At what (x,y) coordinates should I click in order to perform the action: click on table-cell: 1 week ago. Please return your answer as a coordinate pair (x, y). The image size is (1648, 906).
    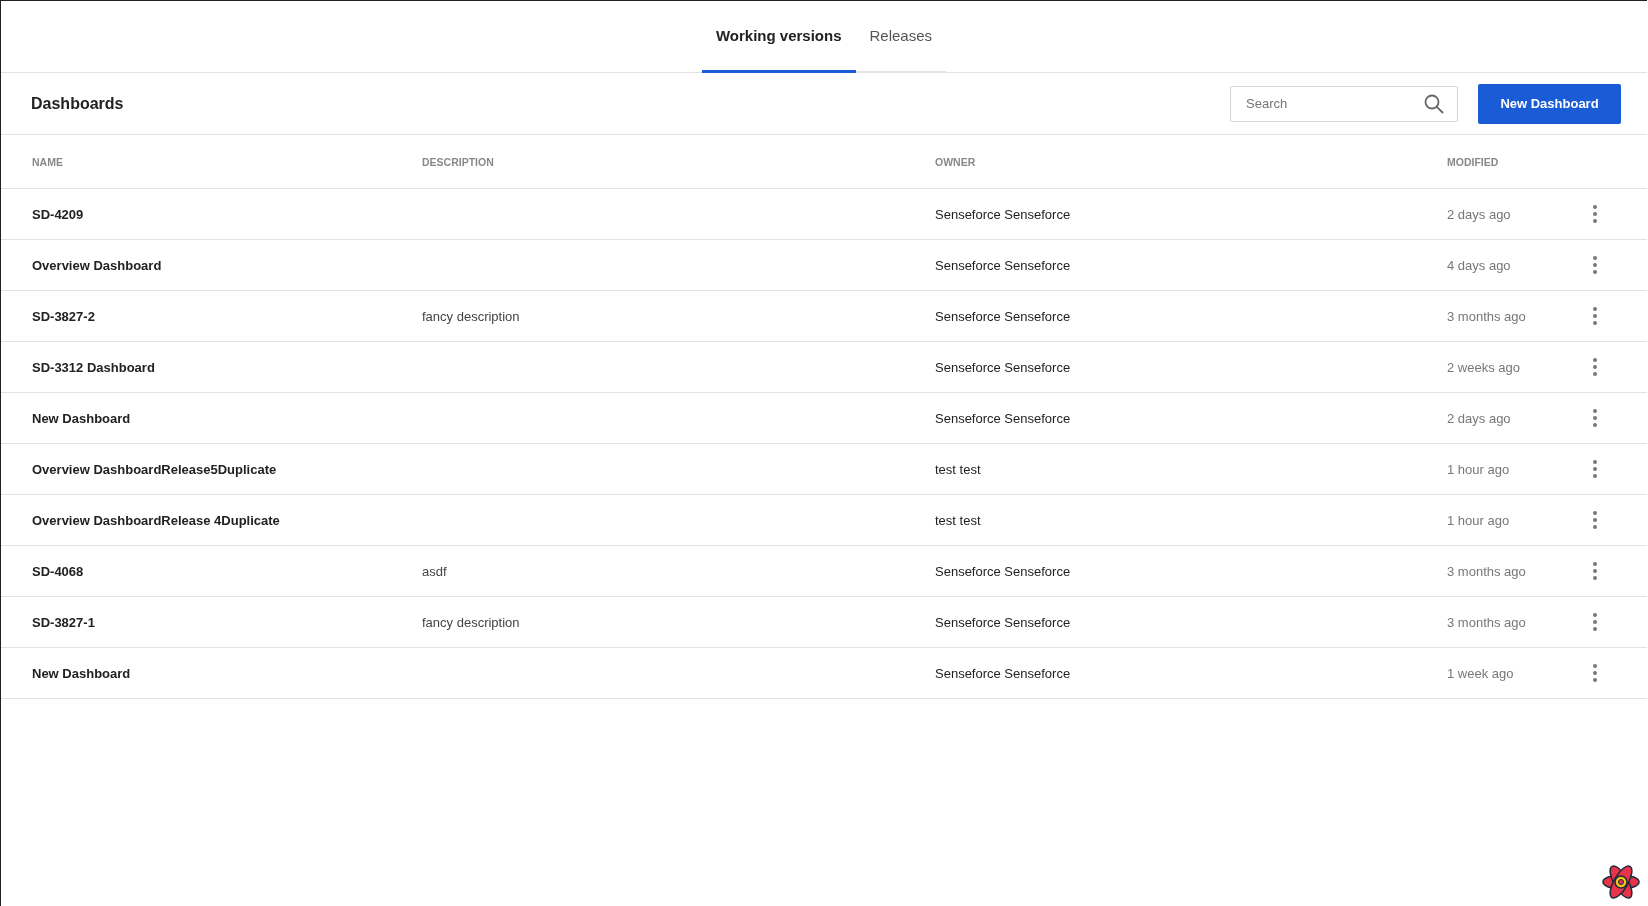
    Looking at the image, I should click on (1480, 673).